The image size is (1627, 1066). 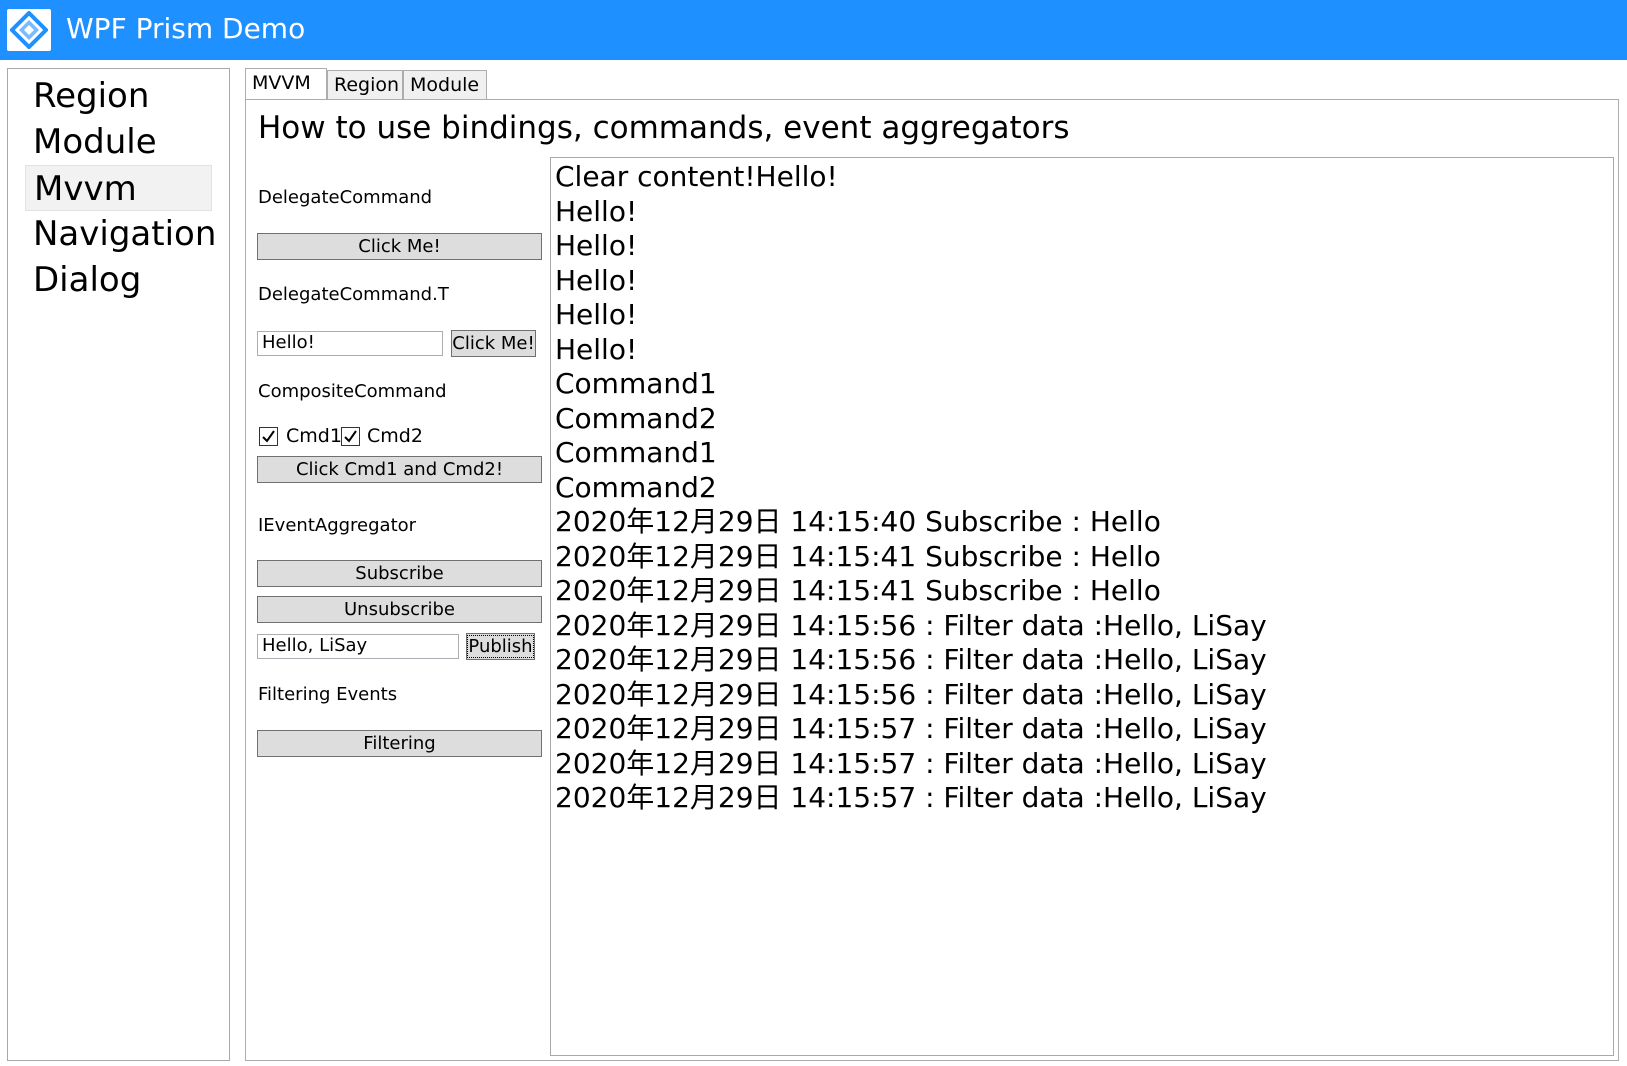 What do you see at coordinates (118, 142) in the screenshot?
I see `menu-item-module: Module` at bounding box center [118, 142].